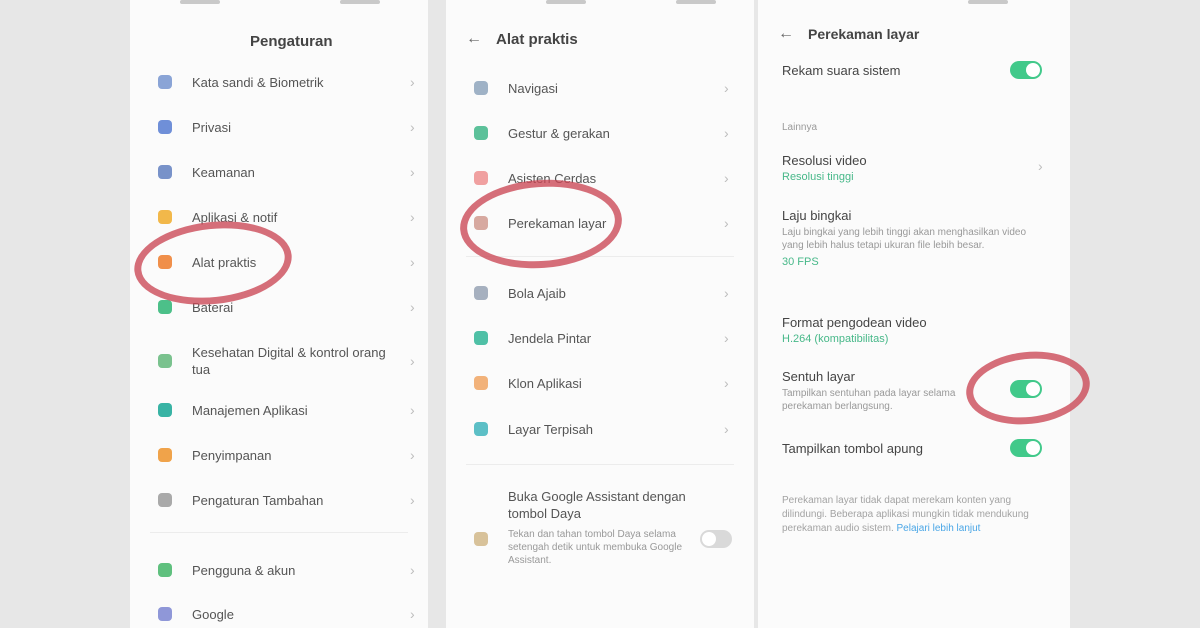 The height and width of the screenshot is (628, 1200). I want to click on tools-item-floating-ball: Bola Ajaib ›, so click(600, 293).